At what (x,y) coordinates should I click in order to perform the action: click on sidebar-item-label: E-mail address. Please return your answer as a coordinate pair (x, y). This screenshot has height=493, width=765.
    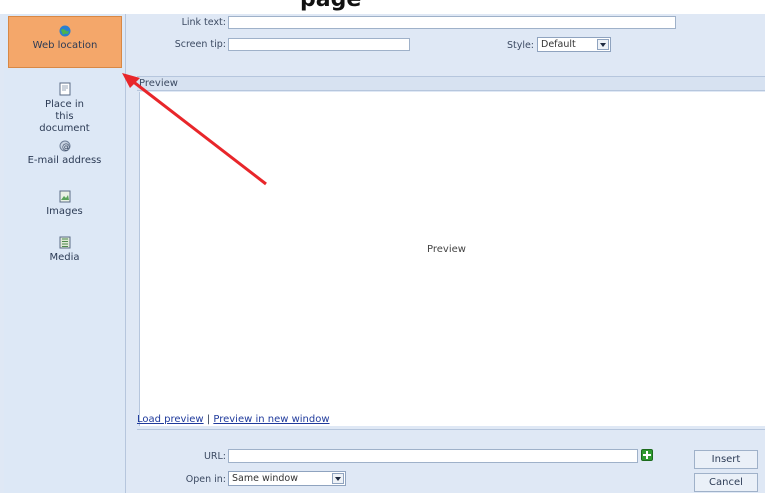
    Looking at the image, I should click on (64, 160).